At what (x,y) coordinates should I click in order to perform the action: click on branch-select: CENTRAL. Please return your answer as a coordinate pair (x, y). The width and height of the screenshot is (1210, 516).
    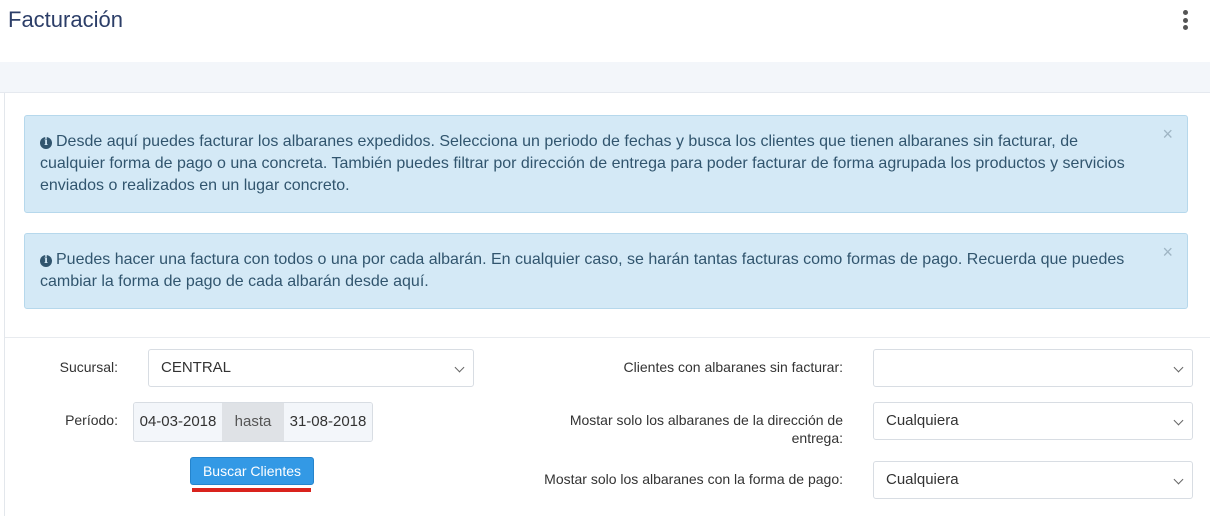
    Looking at the image, I should click on (311, 368).